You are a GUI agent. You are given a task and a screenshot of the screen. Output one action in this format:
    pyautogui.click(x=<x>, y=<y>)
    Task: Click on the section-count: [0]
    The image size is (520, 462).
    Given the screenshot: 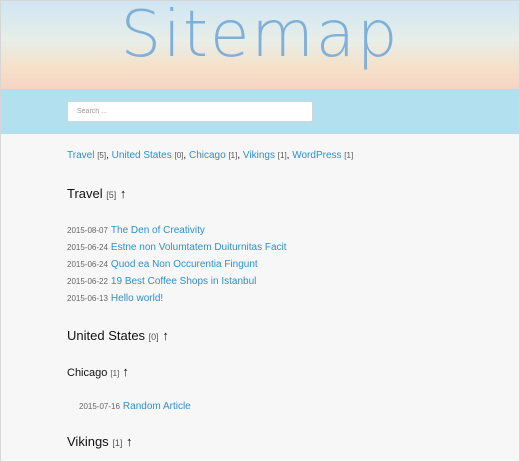 What is the action you would take?
    pyautogui.click(x=153, y=337)
    